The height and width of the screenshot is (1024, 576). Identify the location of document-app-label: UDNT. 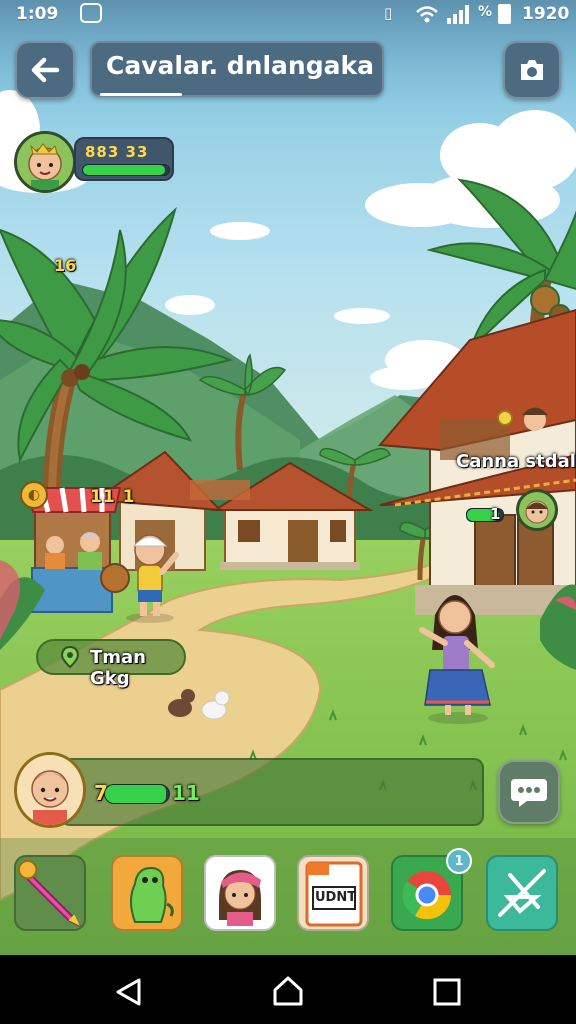
(336, 897).